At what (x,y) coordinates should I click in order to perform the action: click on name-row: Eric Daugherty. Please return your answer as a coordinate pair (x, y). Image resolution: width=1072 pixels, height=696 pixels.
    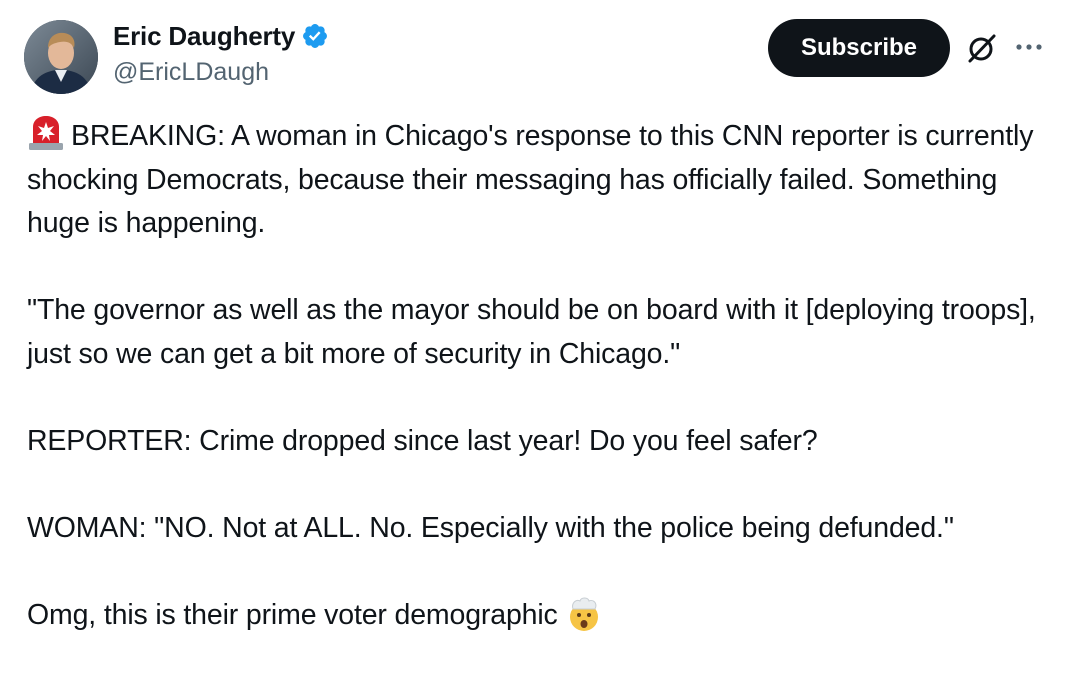
    Looking at the image, I should click on (221, 36).